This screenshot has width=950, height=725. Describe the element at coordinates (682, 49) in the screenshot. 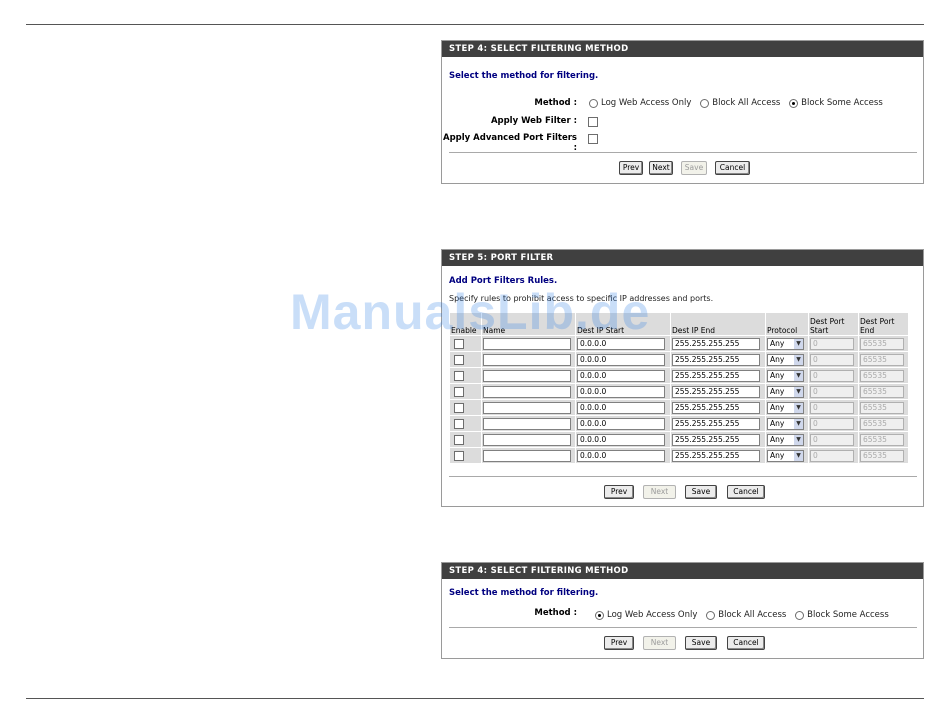

I see `panel-title: STEP 4: SELECT FILTERING METHOD` at that location.